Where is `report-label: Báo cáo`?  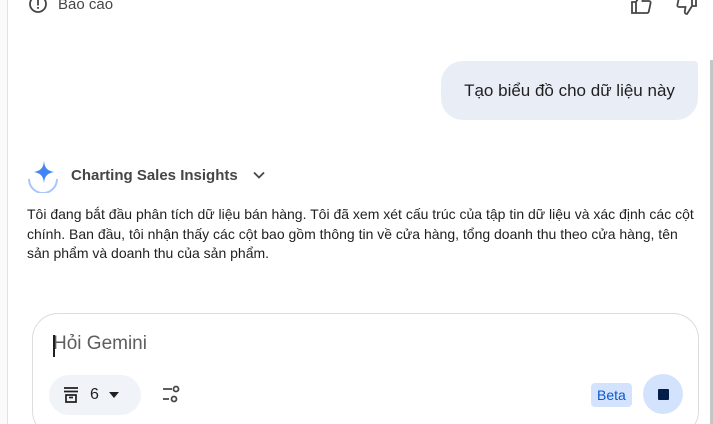 report-label: Báo cáo is located at coordinates (86, 6).